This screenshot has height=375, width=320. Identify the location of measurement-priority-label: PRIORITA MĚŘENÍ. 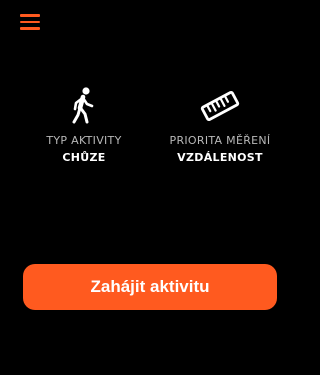
(220, 140).